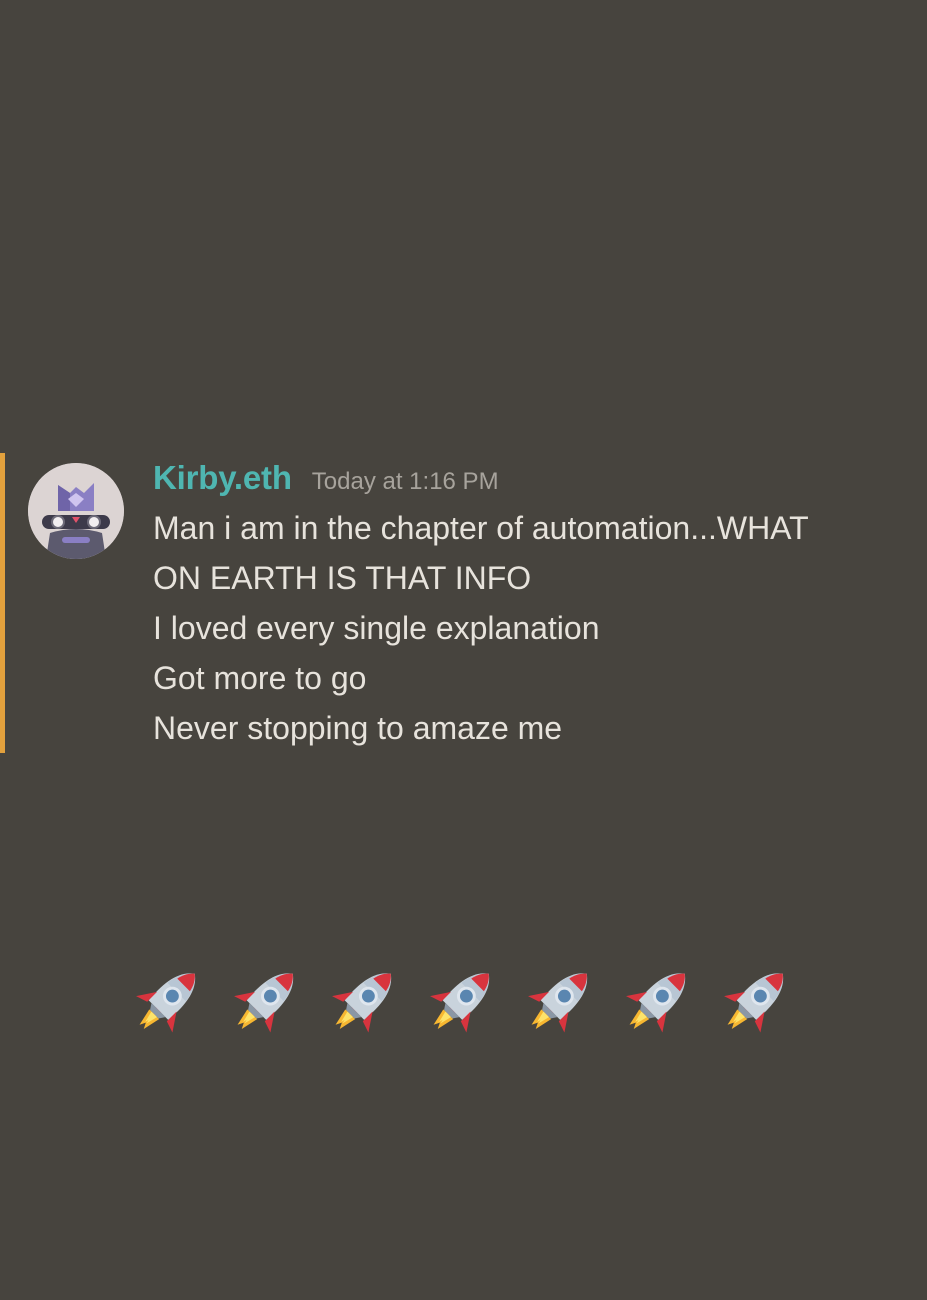  What do you see at coordinates (2, 603) in the screenshot?
I see `mention-highlight-bar` at bounding box center [2, 603].